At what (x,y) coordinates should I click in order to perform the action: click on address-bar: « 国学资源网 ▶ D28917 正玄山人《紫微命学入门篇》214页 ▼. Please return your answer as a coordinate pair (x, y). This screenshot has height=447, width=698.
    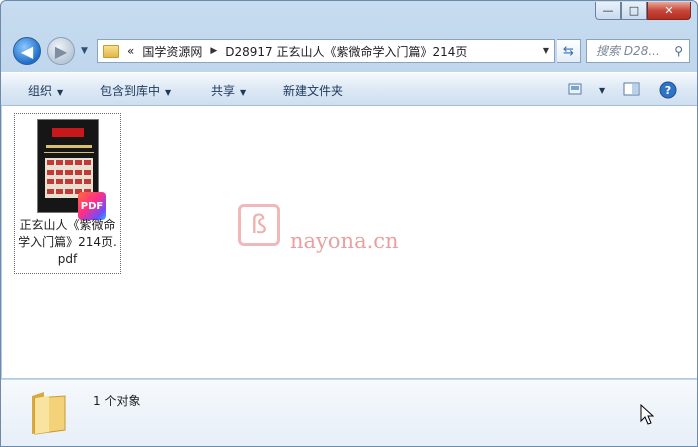
    Looking at the image, I should click on (326, 51).